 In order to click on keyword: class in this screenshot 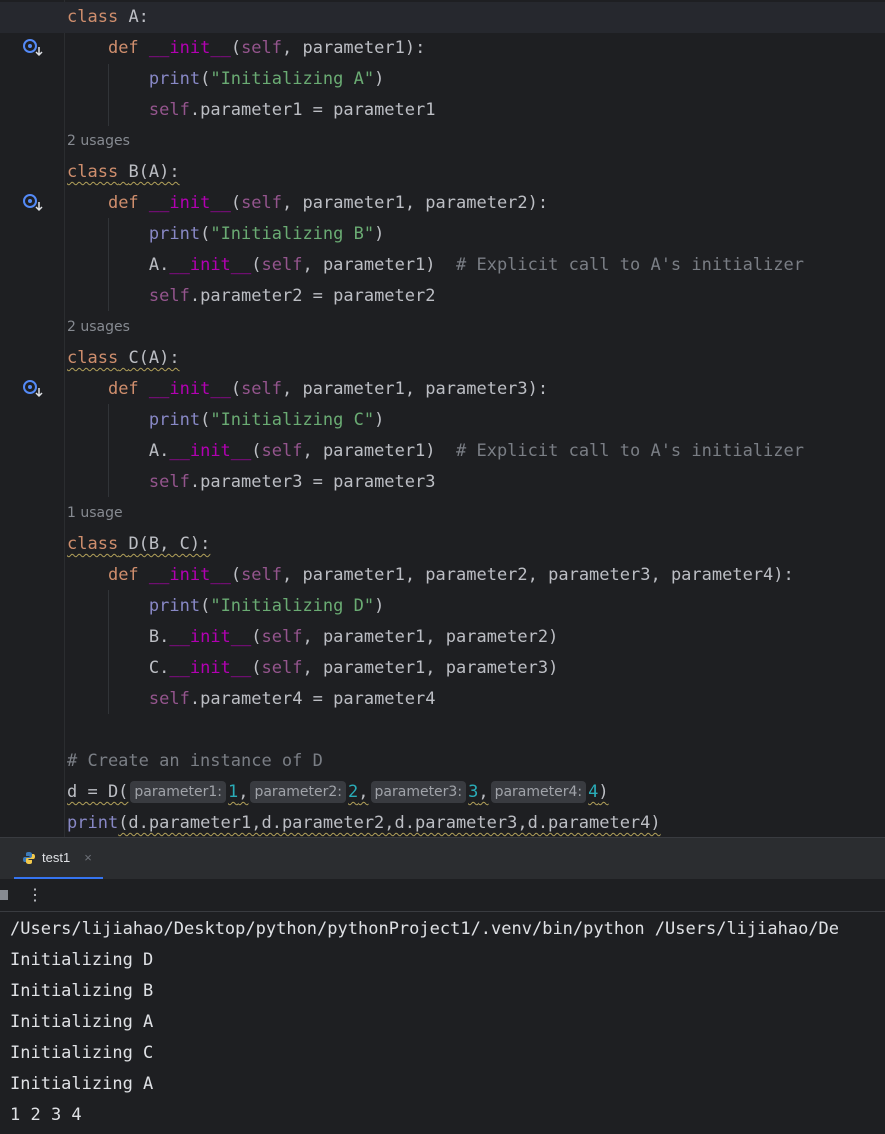, I will do `click(93, 544)`.